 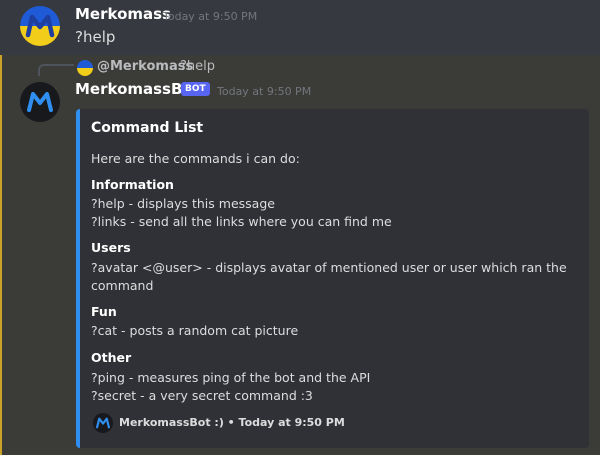 What do you see at coordinates (104, 311) in the screenshot?
I see `field-name-fun: Fun` at bounding box center [104, 311].